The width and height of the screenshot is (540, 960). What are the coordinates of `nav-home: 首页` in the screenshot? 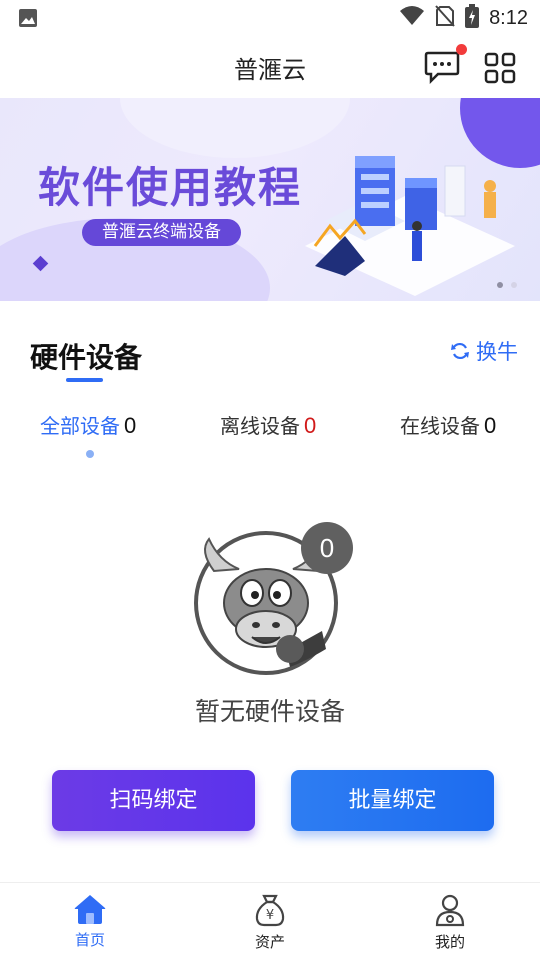 It's located at (90, 921).